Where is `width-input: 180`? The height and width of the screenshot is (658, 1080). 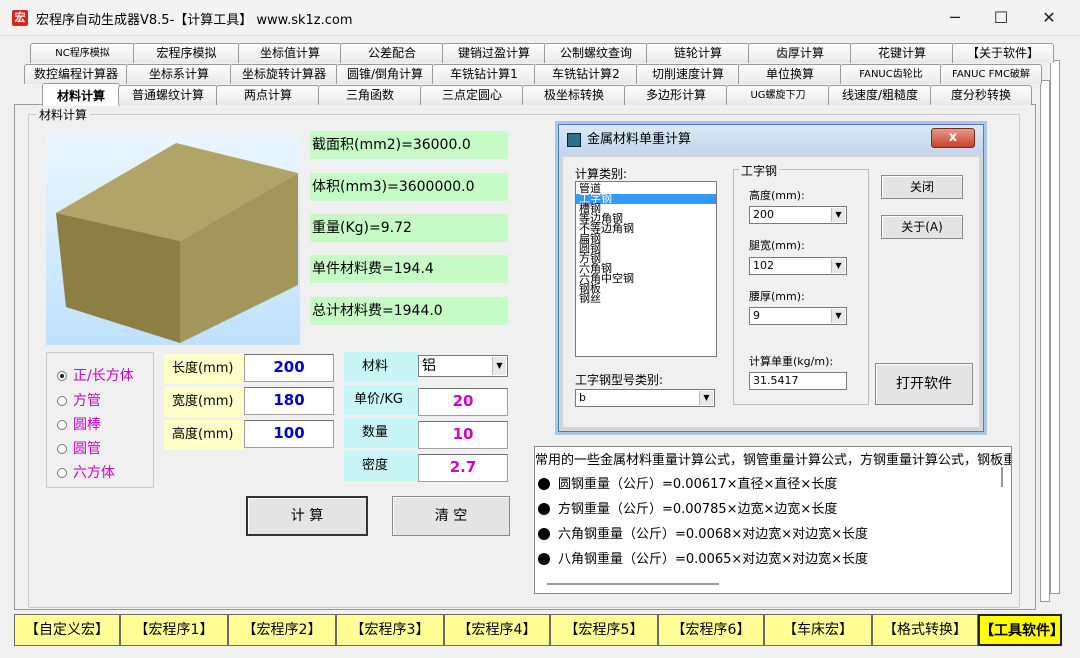
width-input: 180 is located at coordinates (289, 401).